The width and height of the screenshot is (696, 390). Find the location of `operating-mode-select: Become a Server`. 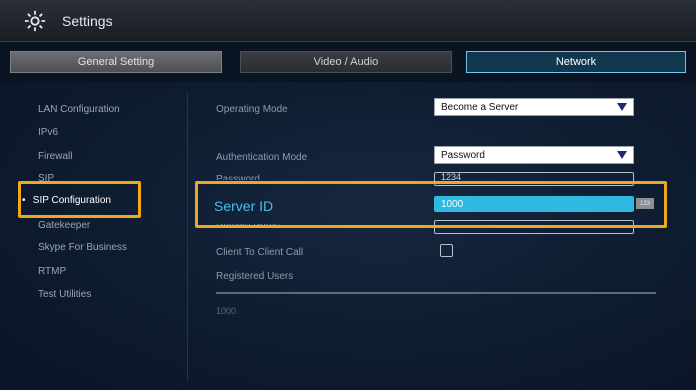

operating-mode-select: Become a Server is located at coordinates (534, 107).